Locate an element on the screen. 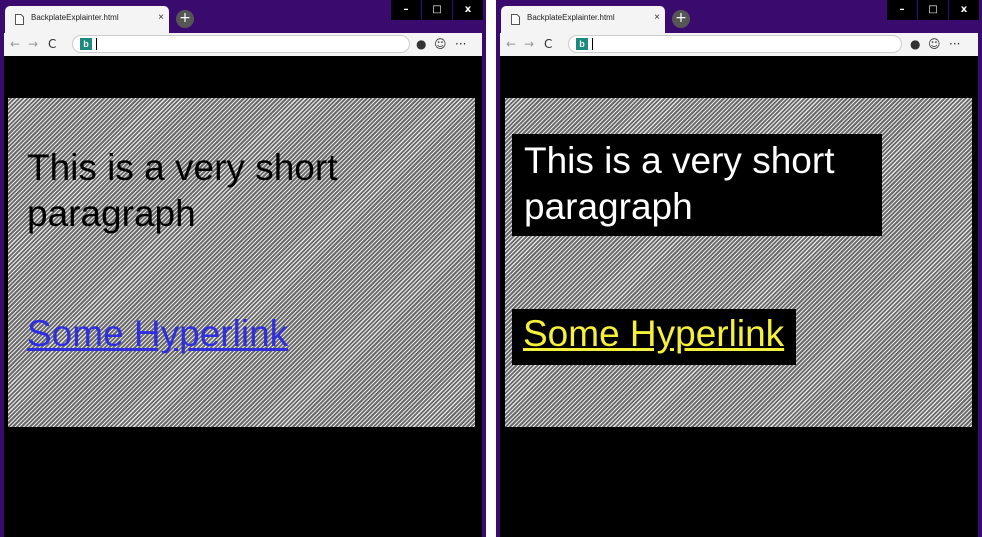 Image resolution: width=982 pixels, height=537 pixels. hyperlink-with-backplate: Some Hyperlink is located at coordinates (654, 337).